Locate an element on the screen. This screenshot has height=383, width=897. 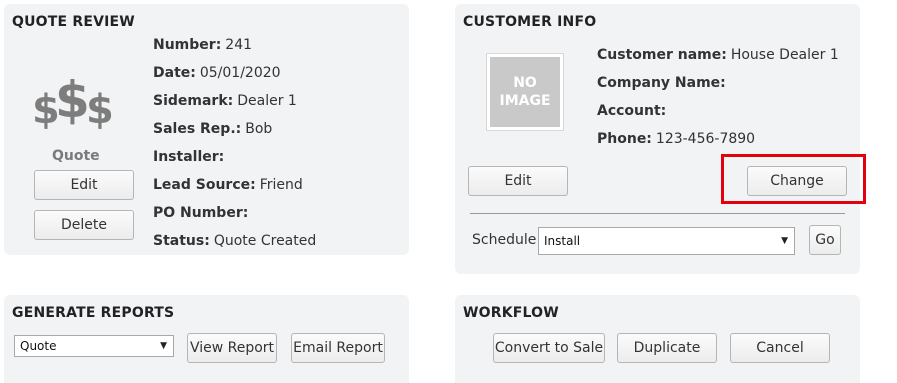
field-label: Date: is located at coordinates (174, 73).